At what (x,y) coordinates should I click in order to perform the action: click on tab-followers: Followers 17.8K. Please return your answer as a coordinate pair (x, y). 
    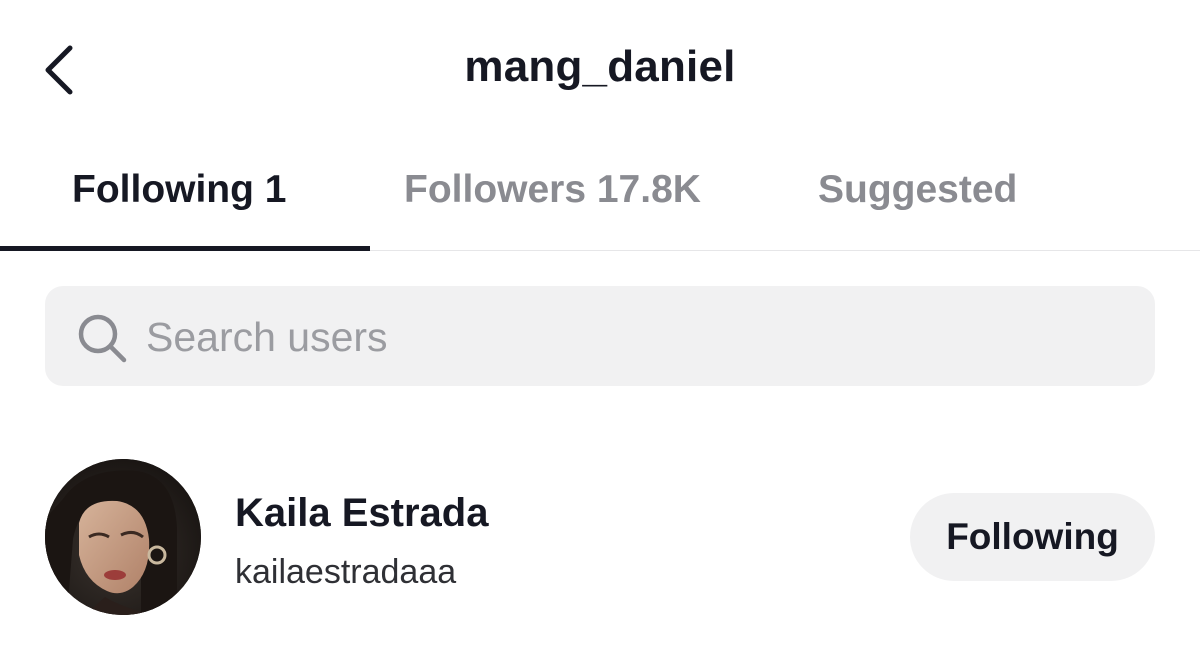
    Looking at the image, I should click on (552, 190).